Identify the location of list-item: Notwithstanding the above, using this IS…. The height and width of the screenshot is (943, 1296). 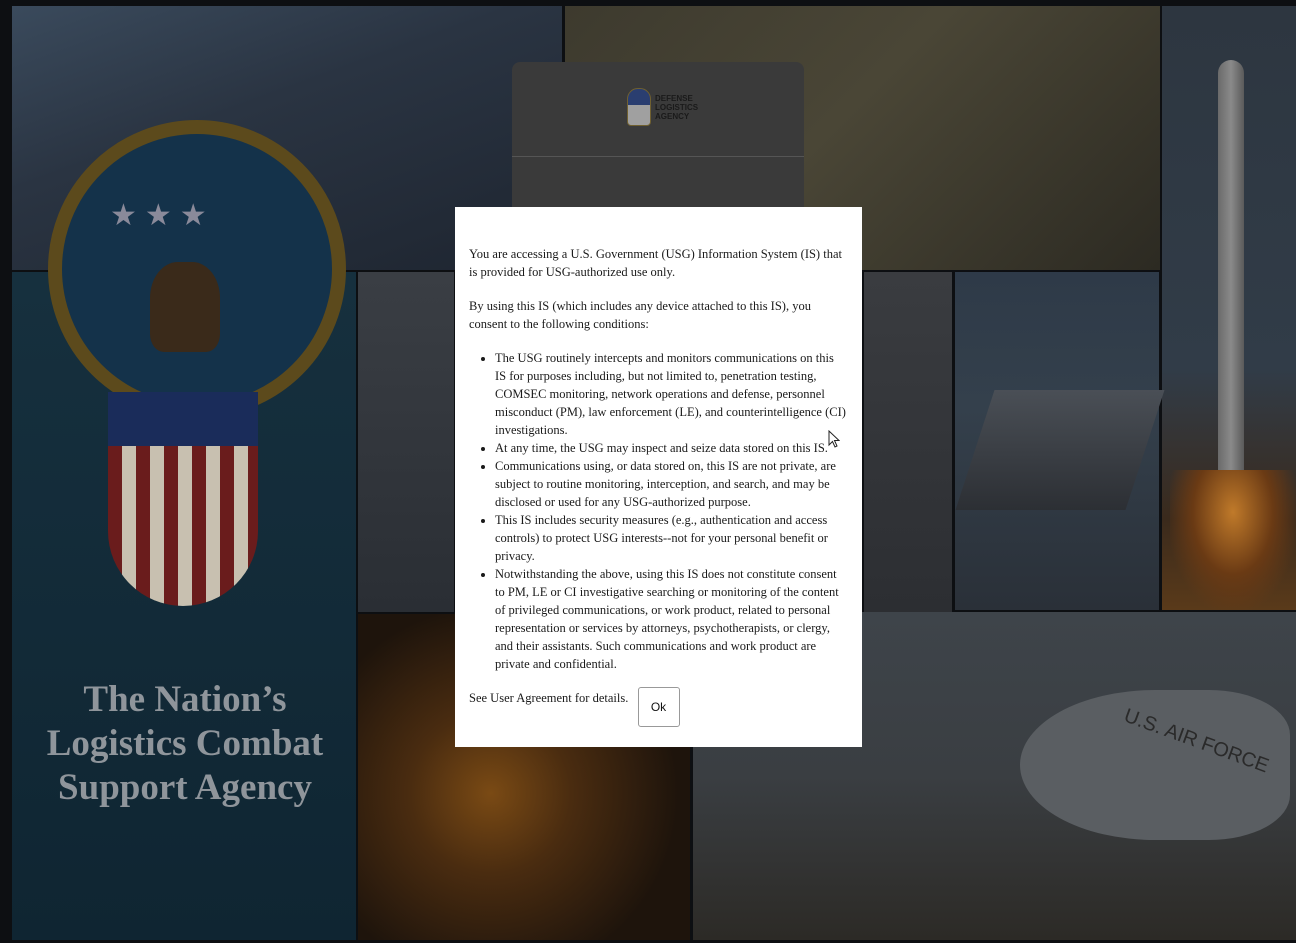
(671, 619).